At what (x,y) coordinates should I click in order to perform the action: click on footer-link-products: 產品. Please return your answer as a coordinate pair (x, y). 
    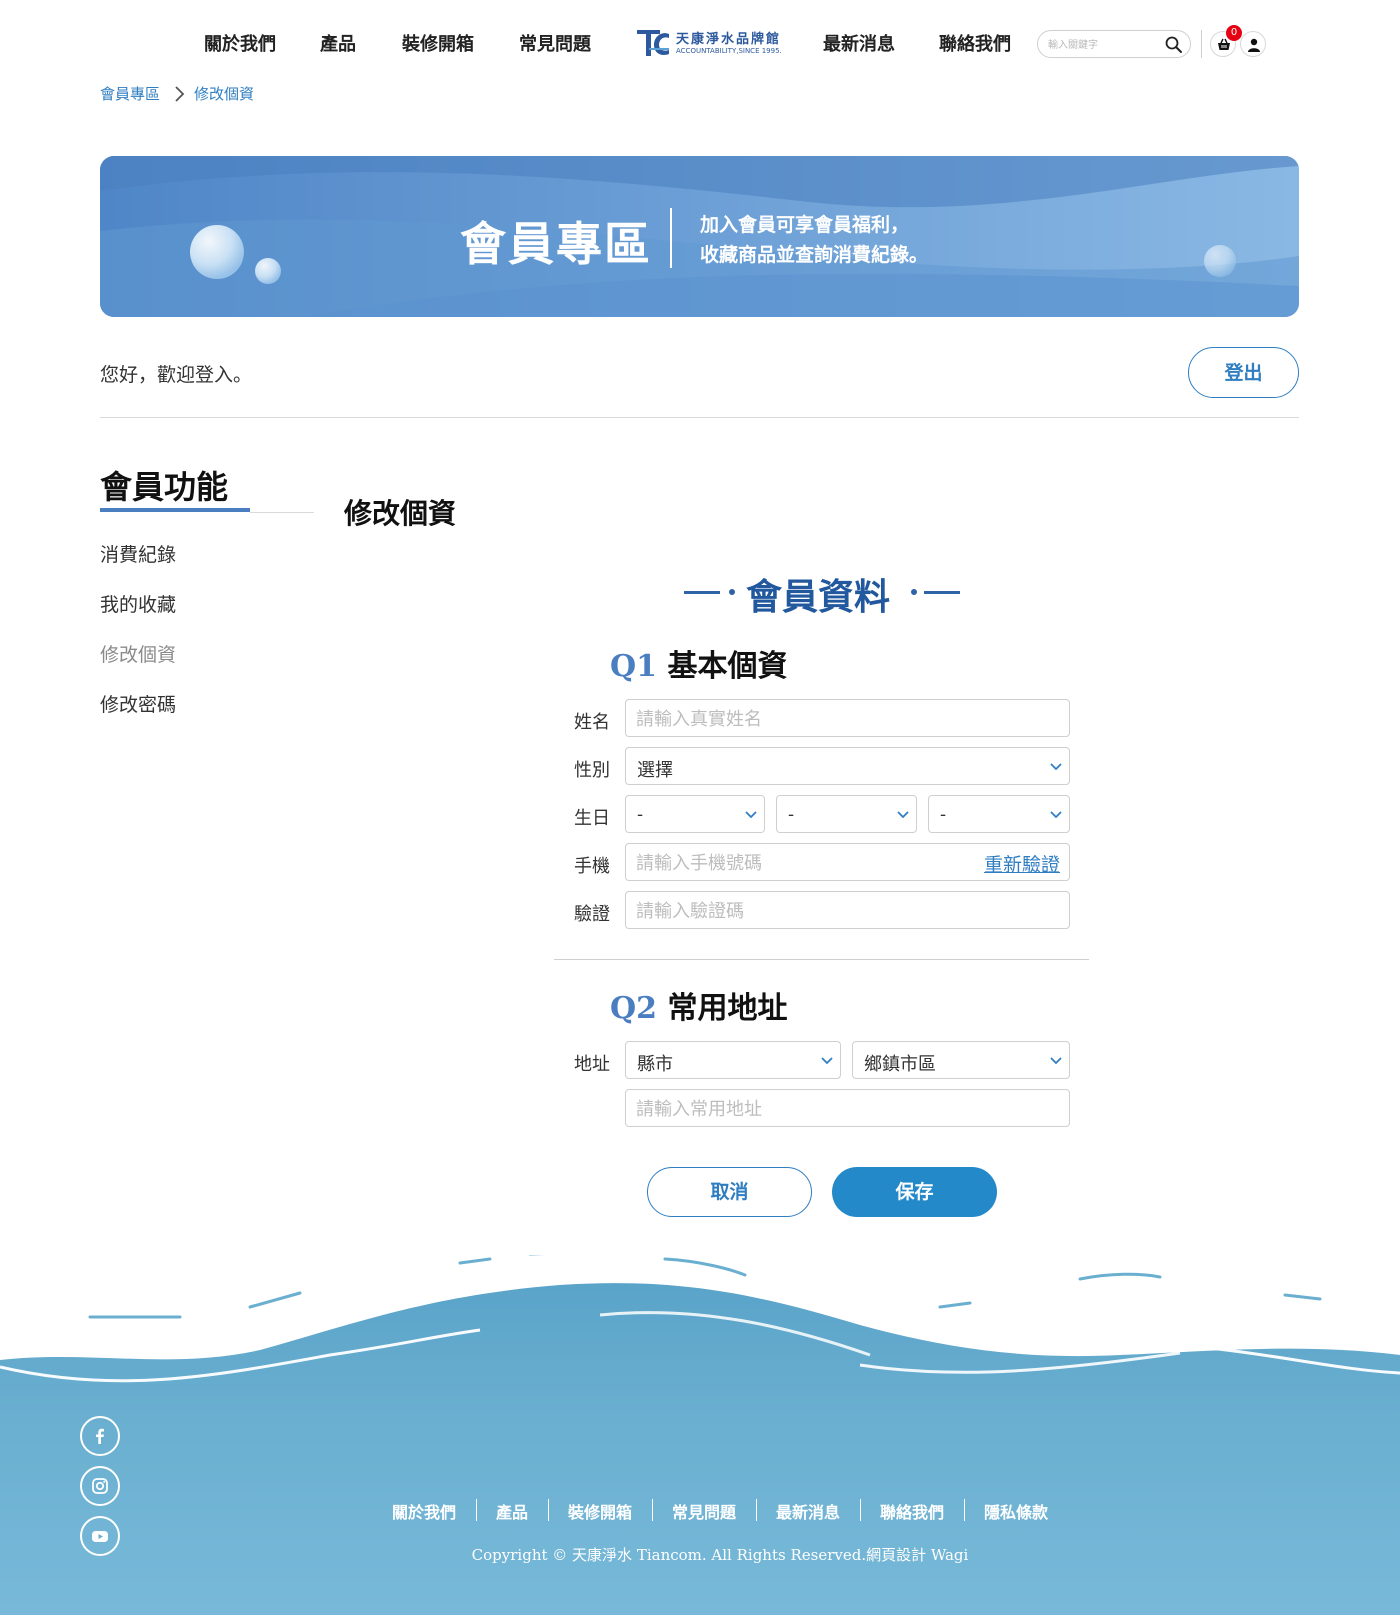
    Looking at the image, I should click on (512, 1511).